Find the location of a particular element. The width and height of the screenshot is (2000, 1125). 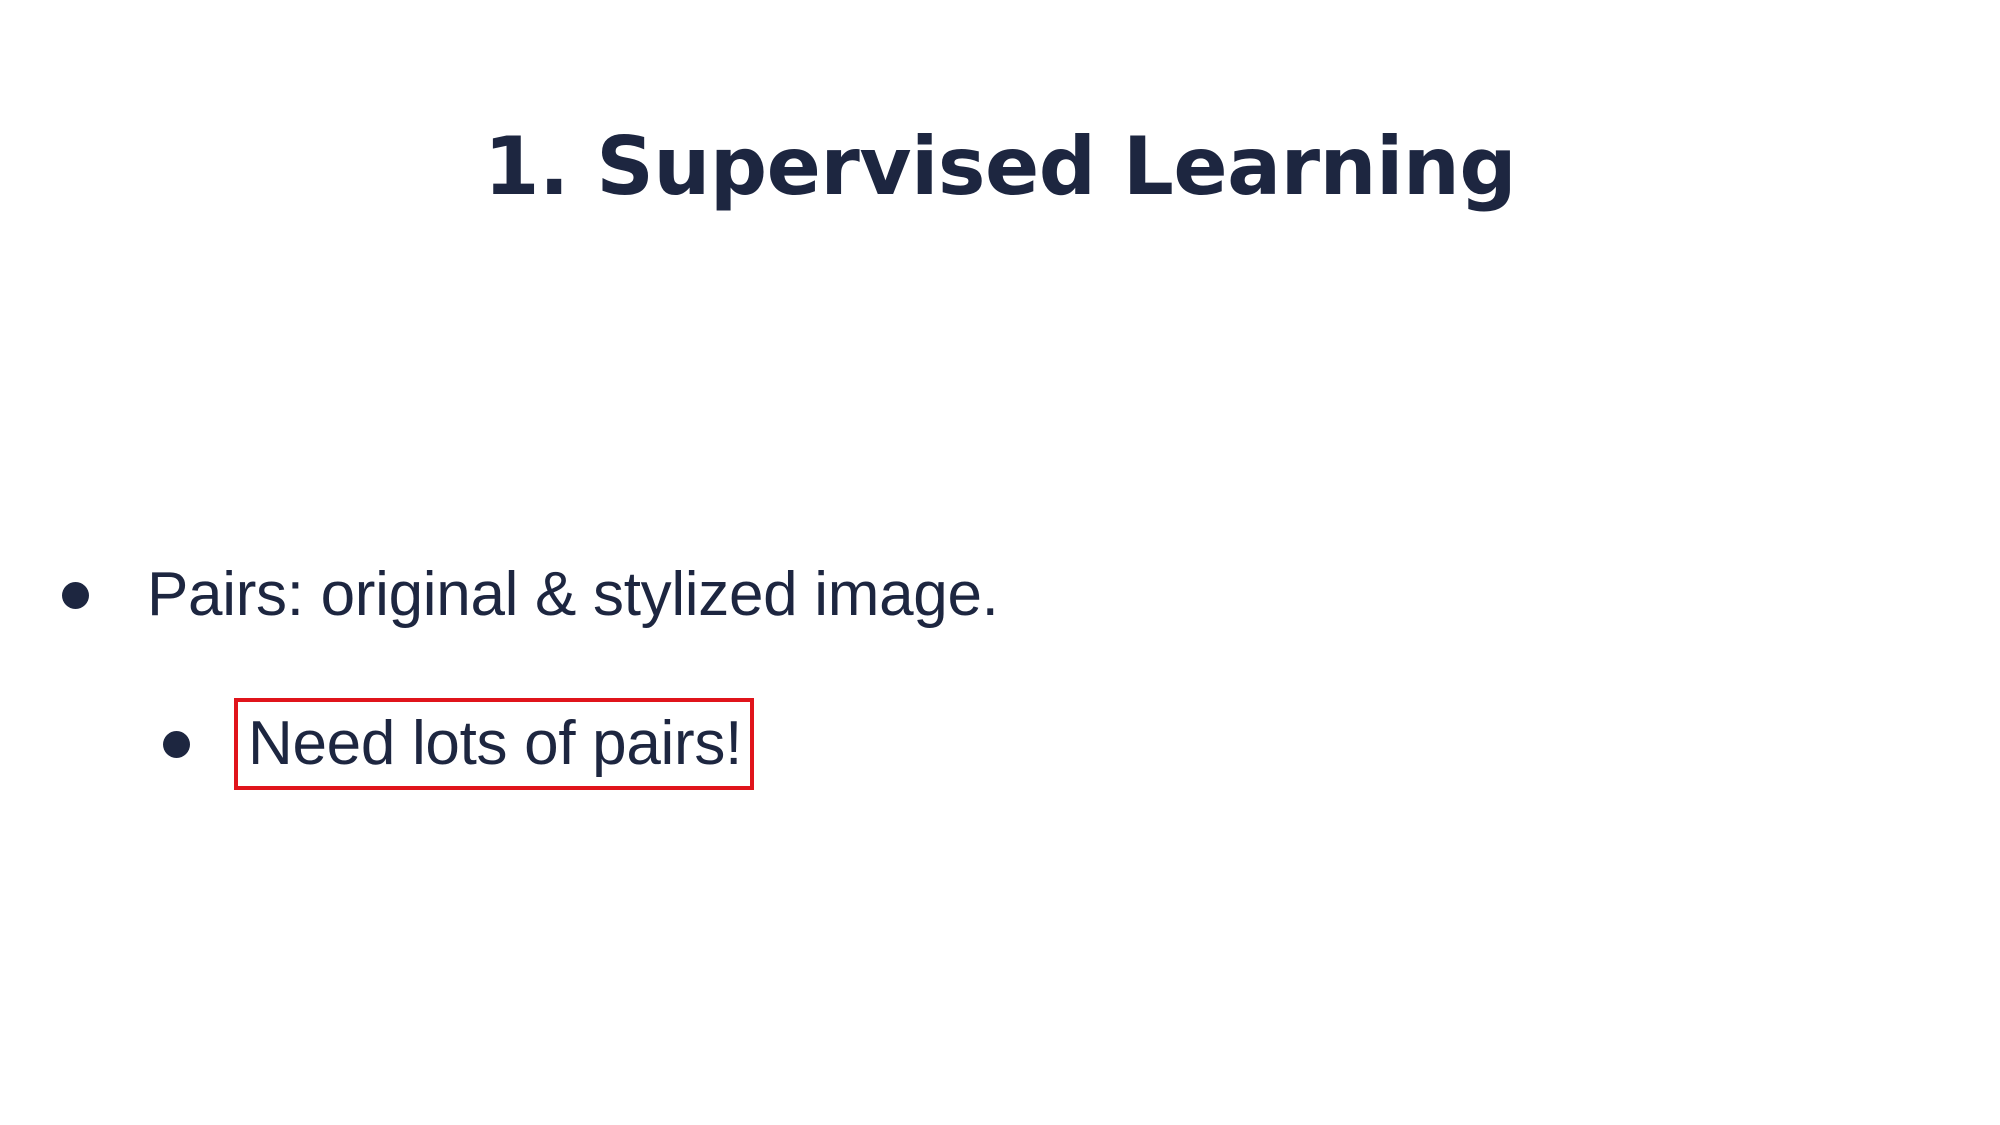

highlight-box: Need lots of pairs! is located at coordinates (494, 744).